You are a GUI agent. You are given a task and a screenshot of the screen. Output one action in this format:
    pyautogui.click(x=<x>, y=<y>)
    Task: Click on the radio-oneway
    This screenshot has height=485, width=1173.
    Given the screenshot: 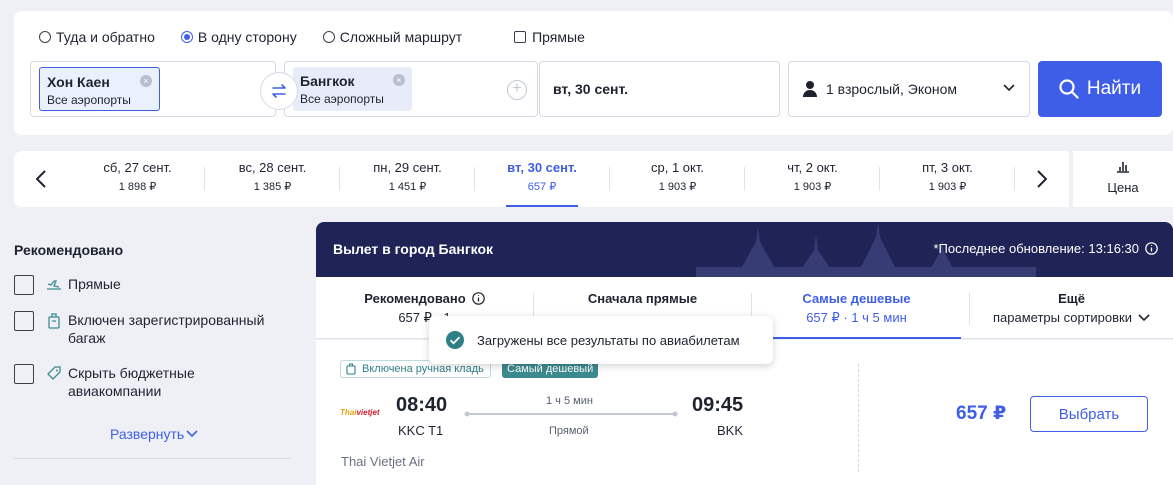 What is the action you would take?
    pyautogui.click(x=186, y=37)
    